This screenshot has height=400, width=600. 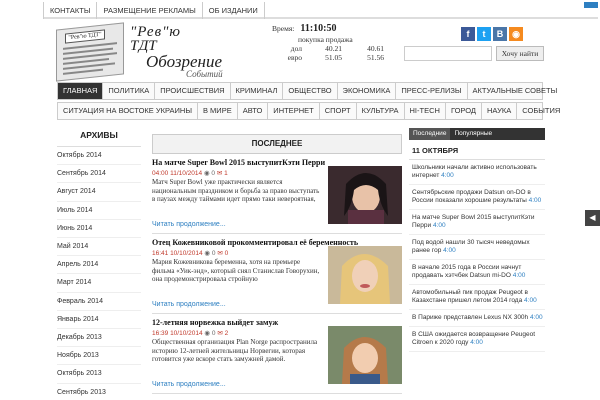 I want to click on tab-latest: Последние, so click(x=430, y=134).